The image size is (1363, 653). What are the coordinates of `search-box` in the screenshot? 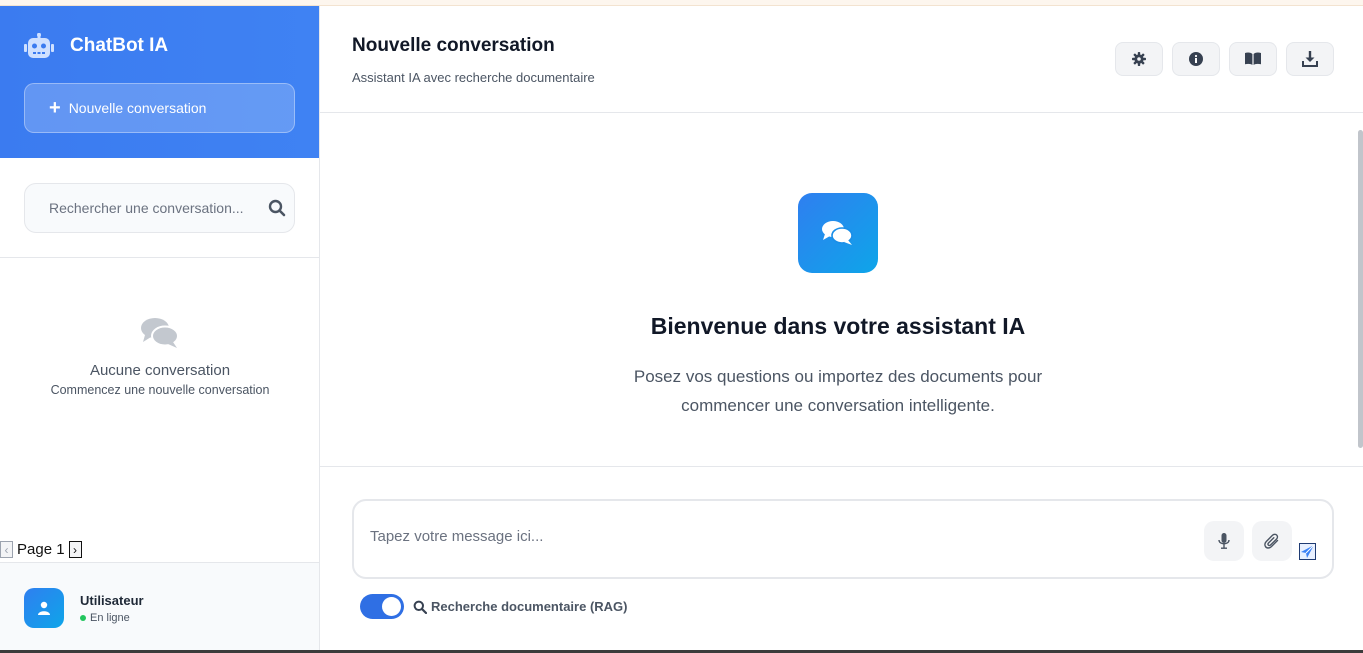 It's located at (159, 208).